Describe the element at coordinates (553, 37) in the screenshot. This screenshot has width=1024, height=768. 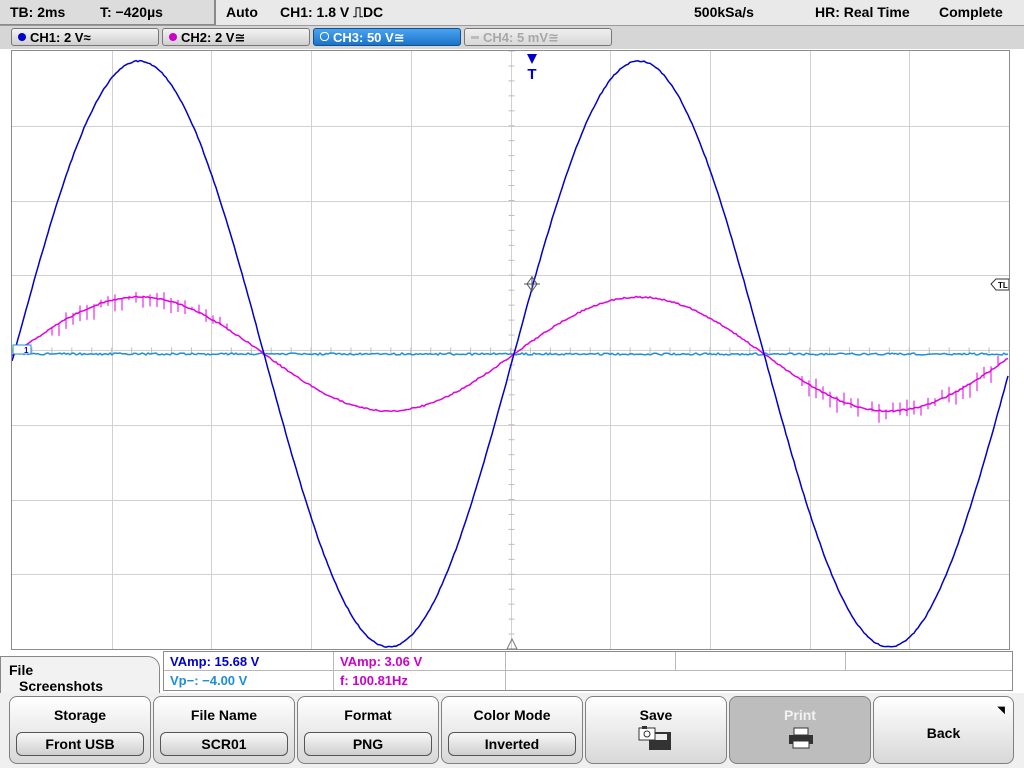
I see `ch4-coupling-icon: ≅` at that location.